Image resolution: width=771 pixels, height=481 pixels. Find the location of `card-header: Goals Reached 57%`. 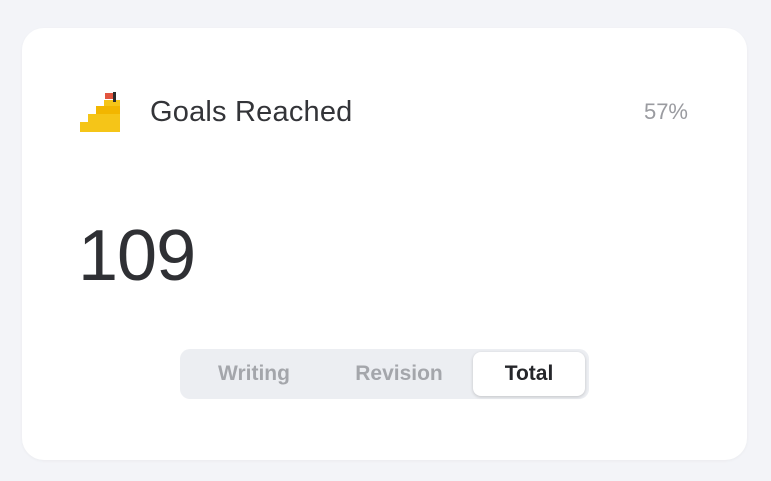

card-header: Goals Reached 57% is located at coordinates (384, 112).